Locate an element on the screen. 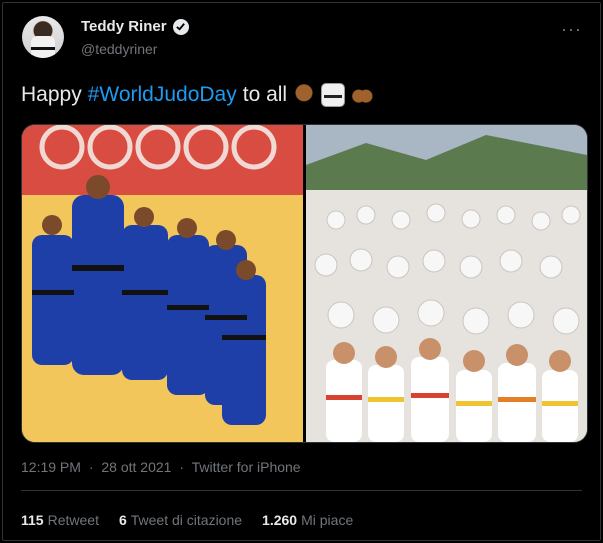 This screenshot has height=543, width=603. tweet-time: 12:19 PM is located at coordinates (51, 467).